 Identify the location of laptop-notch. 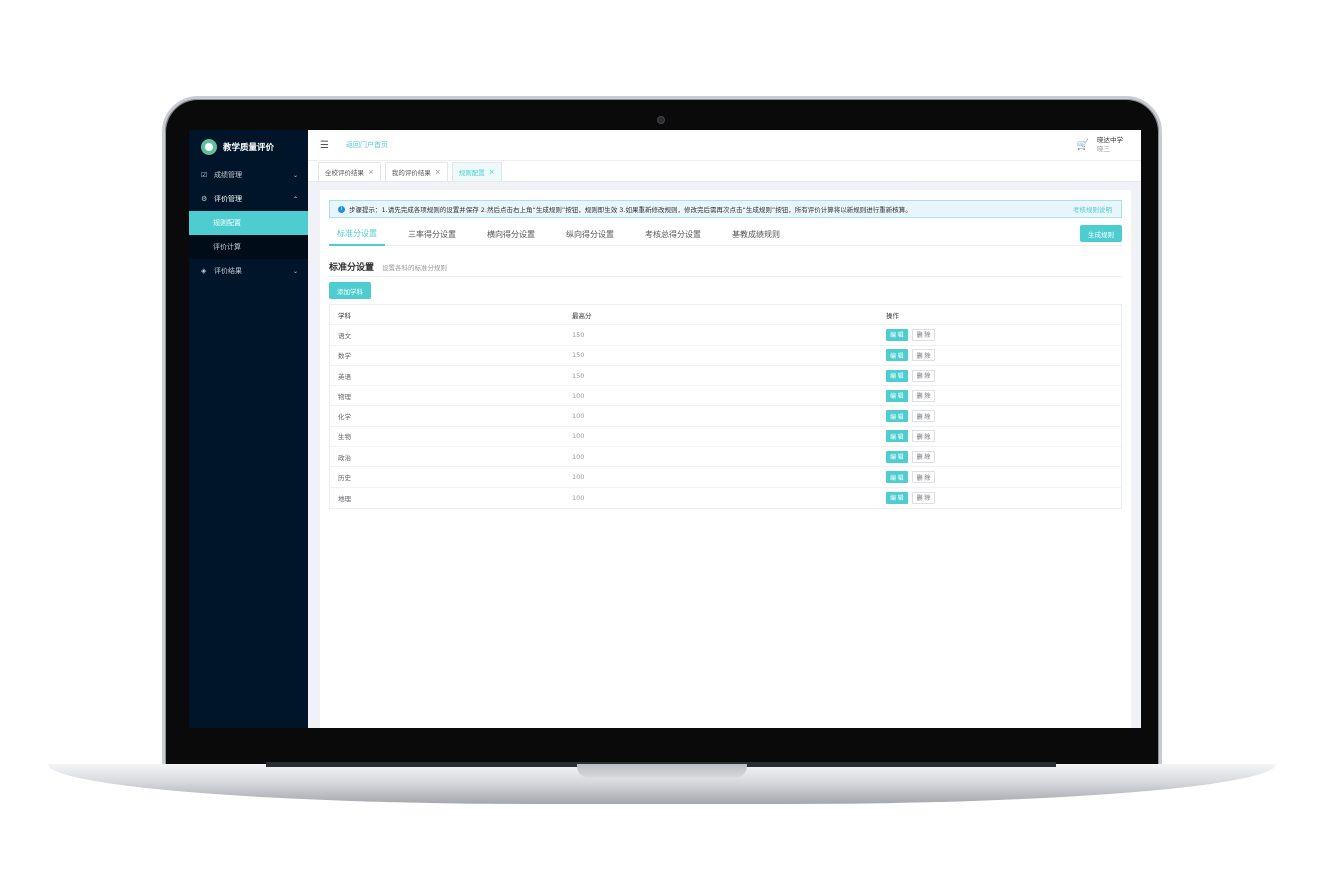
(662, 771).